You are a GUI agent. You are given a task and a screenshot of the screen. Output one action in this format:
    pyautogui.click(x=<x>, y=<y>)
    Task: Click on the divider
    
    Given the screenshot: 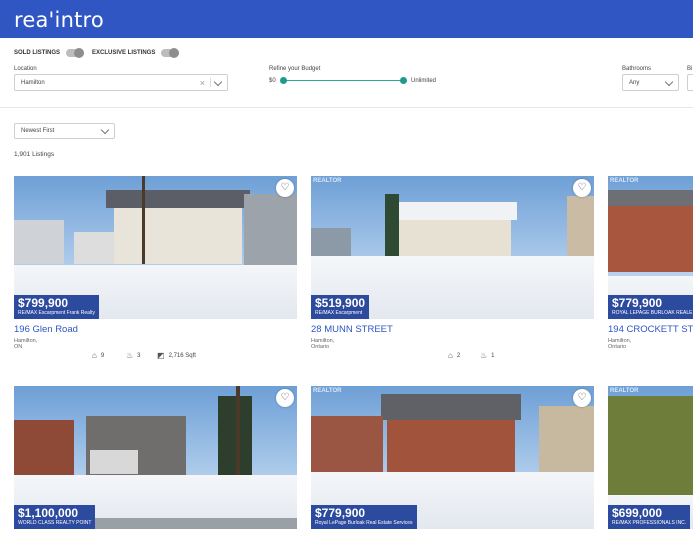 What is the action you would take?
    pyautogui.click(x=210, y=82)
    